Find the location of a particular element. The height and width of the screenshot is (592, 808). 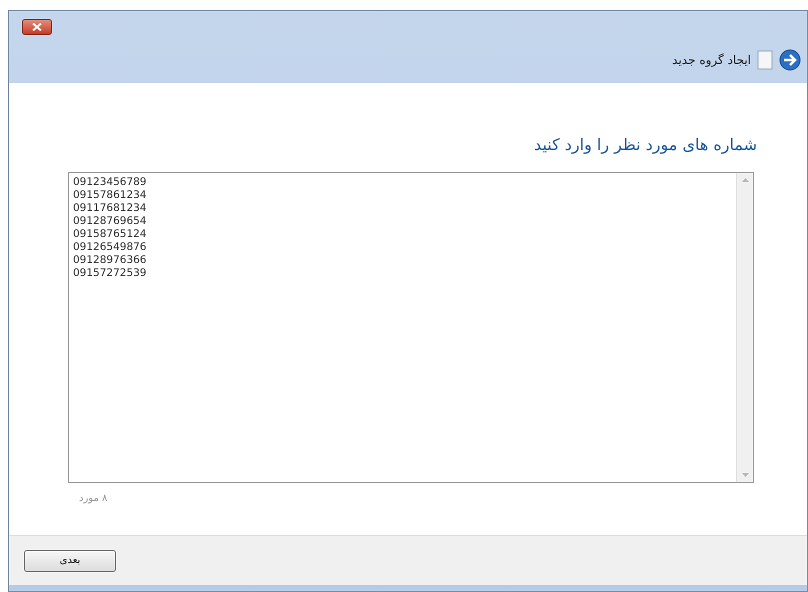

count-label: ۸ مورد is located at coordinates (93, 498).